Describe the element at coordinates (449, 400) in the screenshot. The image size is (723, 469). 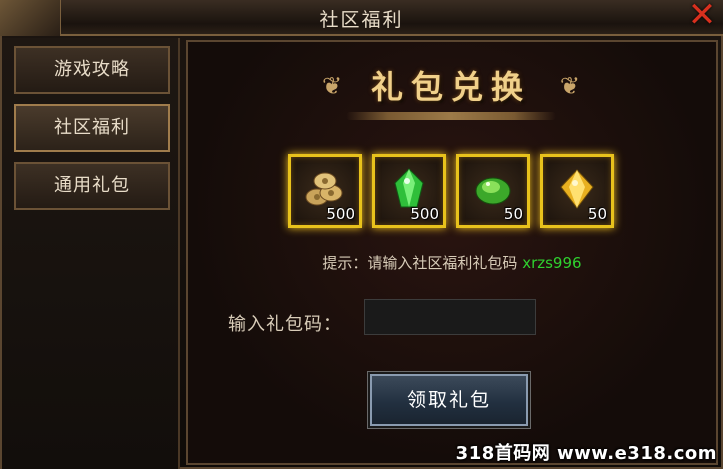
I see `claim-gift-button: 领取礼包` at that location.